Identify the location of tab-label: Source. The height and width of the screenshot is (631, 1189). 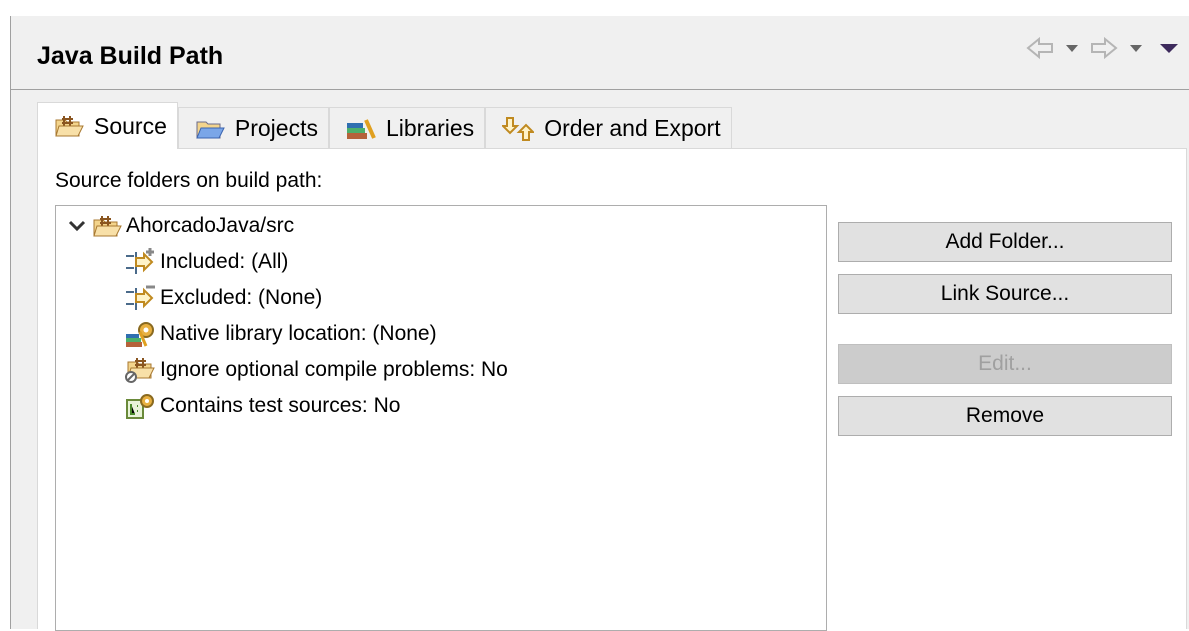
(130, 125).